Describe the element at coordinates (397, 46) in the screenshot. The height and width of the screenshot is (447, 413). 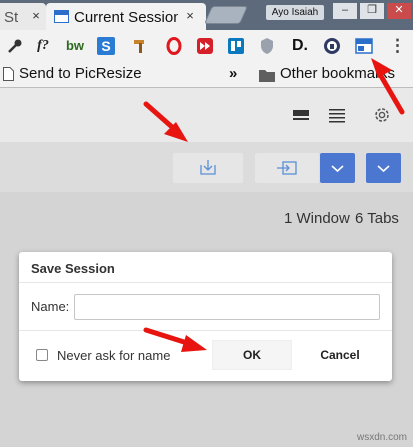
I see `chrome-menu-icon: ⋮` at that location.